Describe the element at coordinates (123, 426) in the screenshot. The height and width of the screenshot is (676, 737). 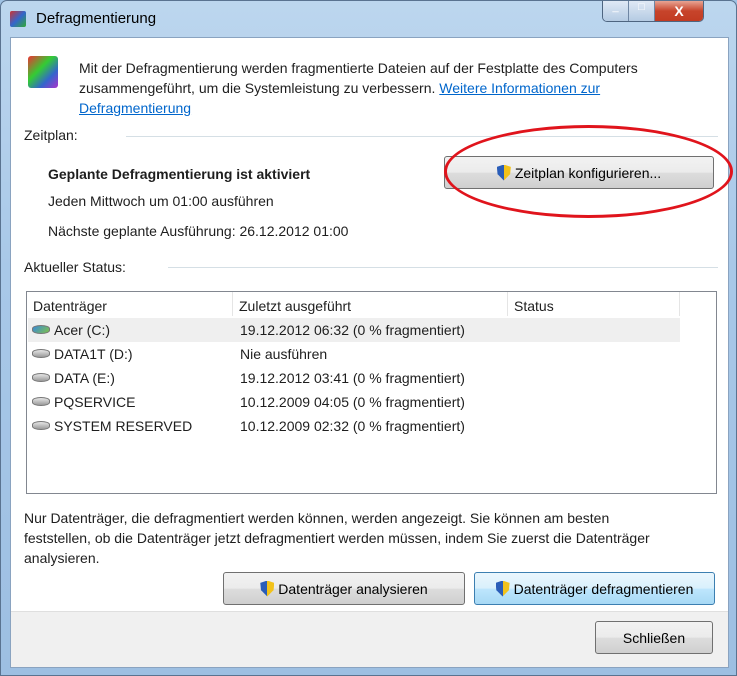
I see `volume-name: SYSTEM RESERVED` at that location.